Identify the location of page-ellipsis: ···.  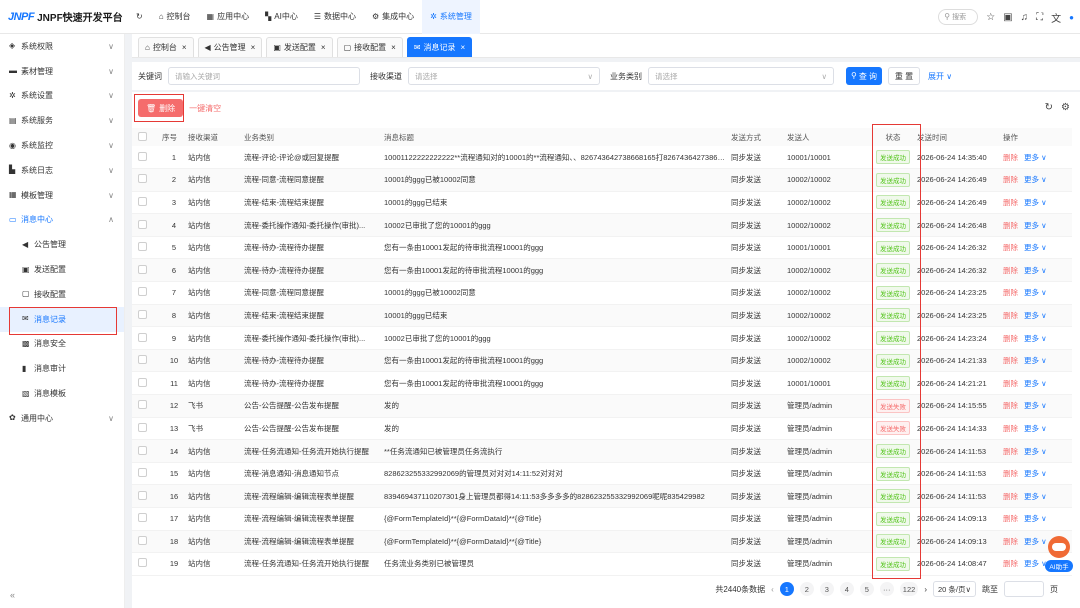
(886, 589).